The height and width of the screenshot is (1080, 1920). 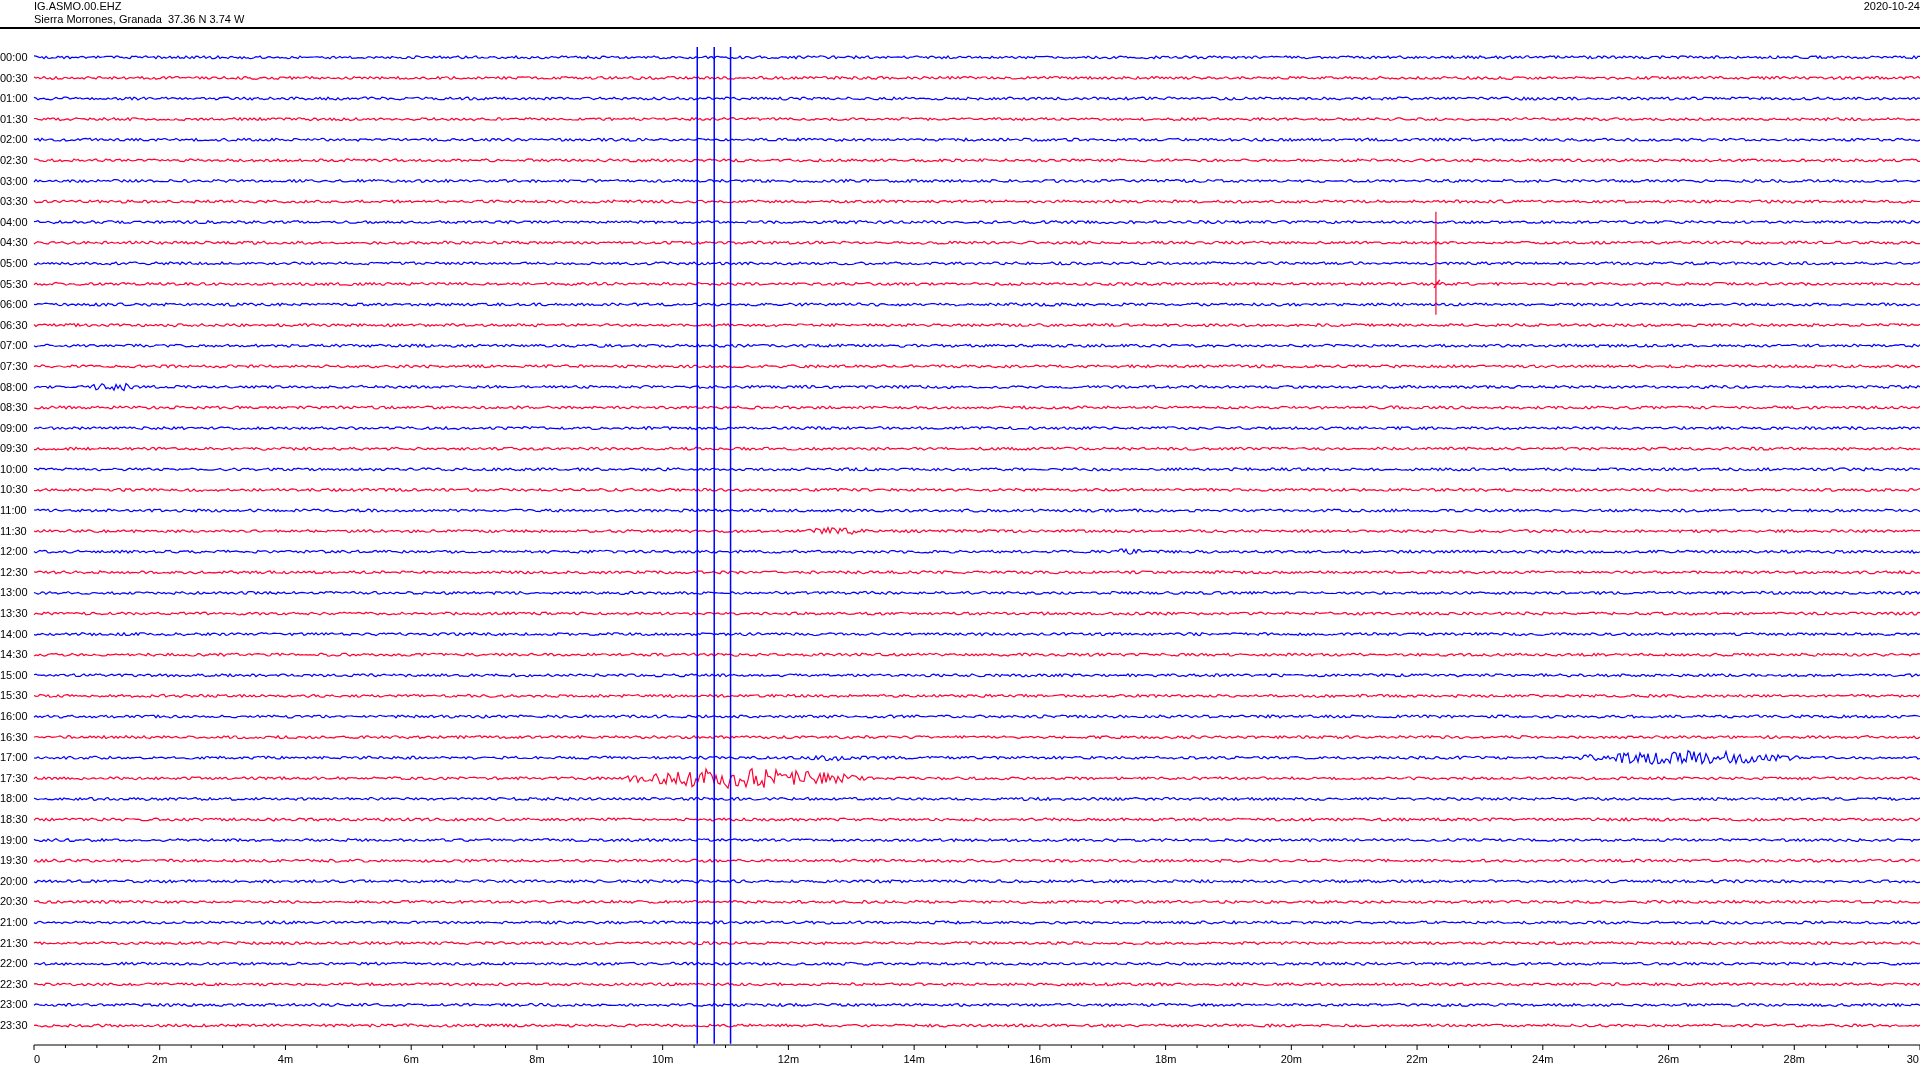 What do you see at coordinates (14, 593) in the screenshot?
I see `trace-time-label: 13:00` at bounding box center [14, 593].